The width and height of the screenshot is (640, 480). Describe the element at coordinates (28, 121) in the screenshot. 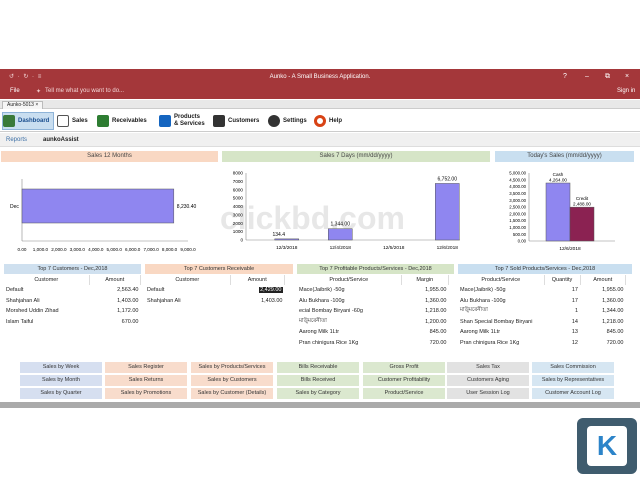

I see `ribbon-dashboard: Dashboard` at that location.